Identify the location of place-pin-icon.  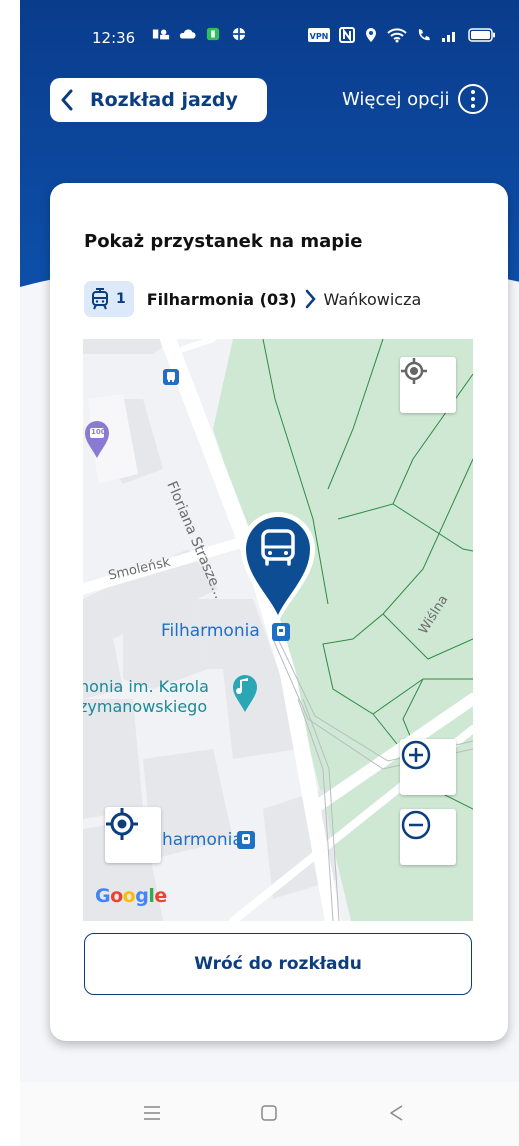
(97, 439).